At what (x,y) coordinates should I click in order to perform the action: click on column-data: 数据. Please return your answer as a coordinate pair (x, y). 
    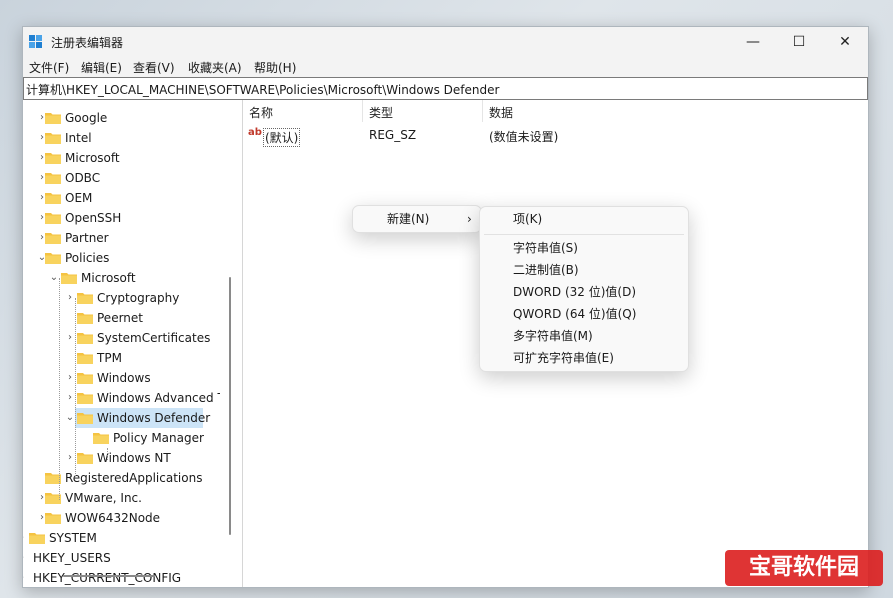
    Looking at the image, I should click on (501, 112).